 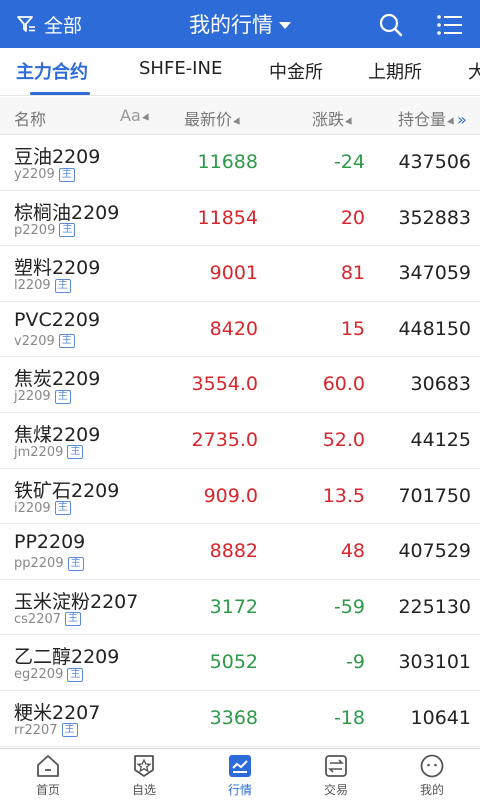 What do you see at coordinates (240, 72) in the screenshot?
I see `exchange-tabs: 主力合约 SHFE-INE 中金所 上期所 大` at bounding box center [240, 72].